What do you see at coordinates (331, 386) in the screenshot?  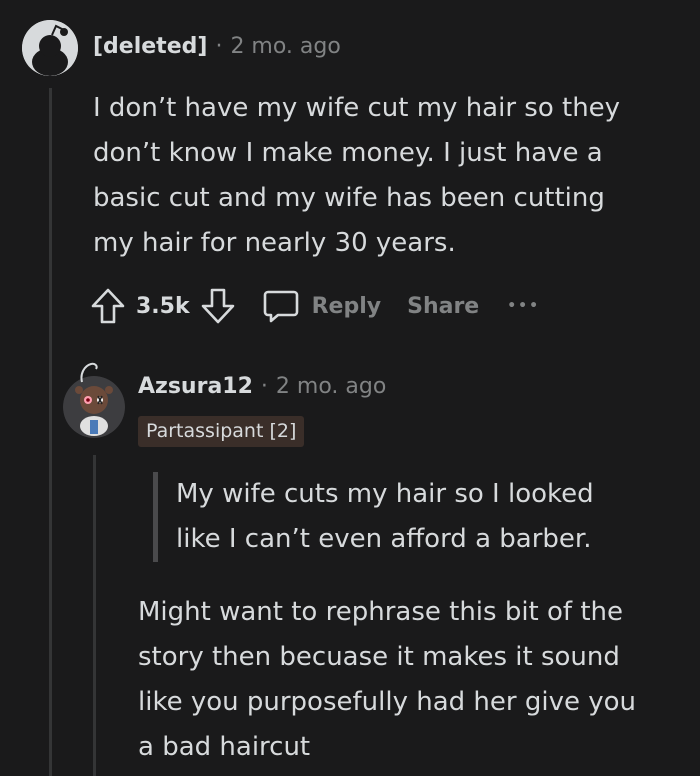 I see `comment2-timestamp: 2 mo. ago` at bounding box center [331, 386].